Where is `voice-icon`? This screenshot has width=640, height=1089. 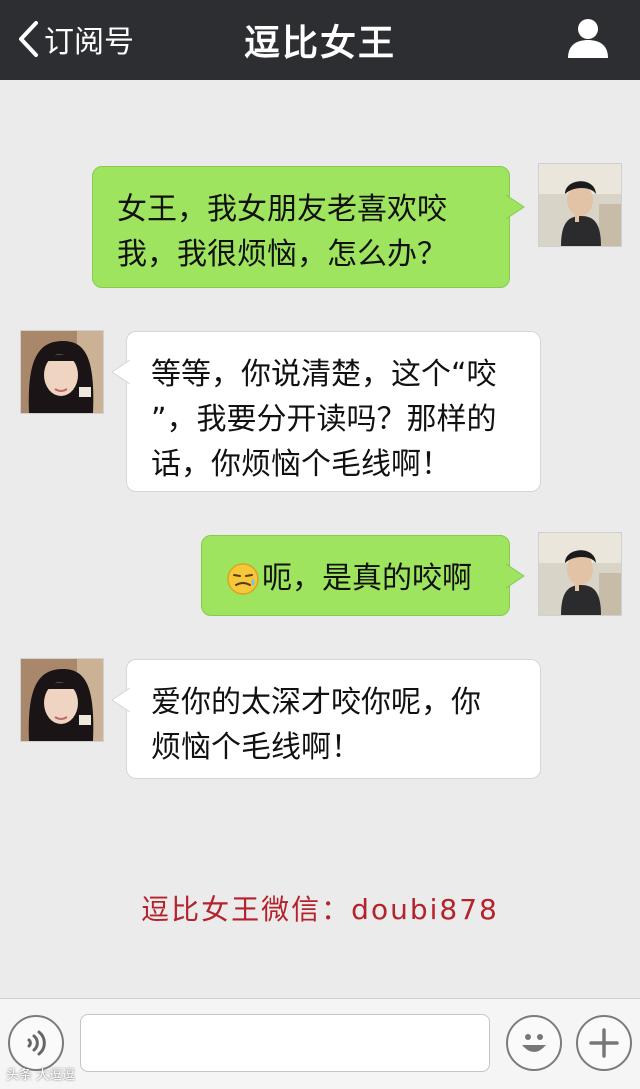 voice-icon is located at coordinates (36, 1043).